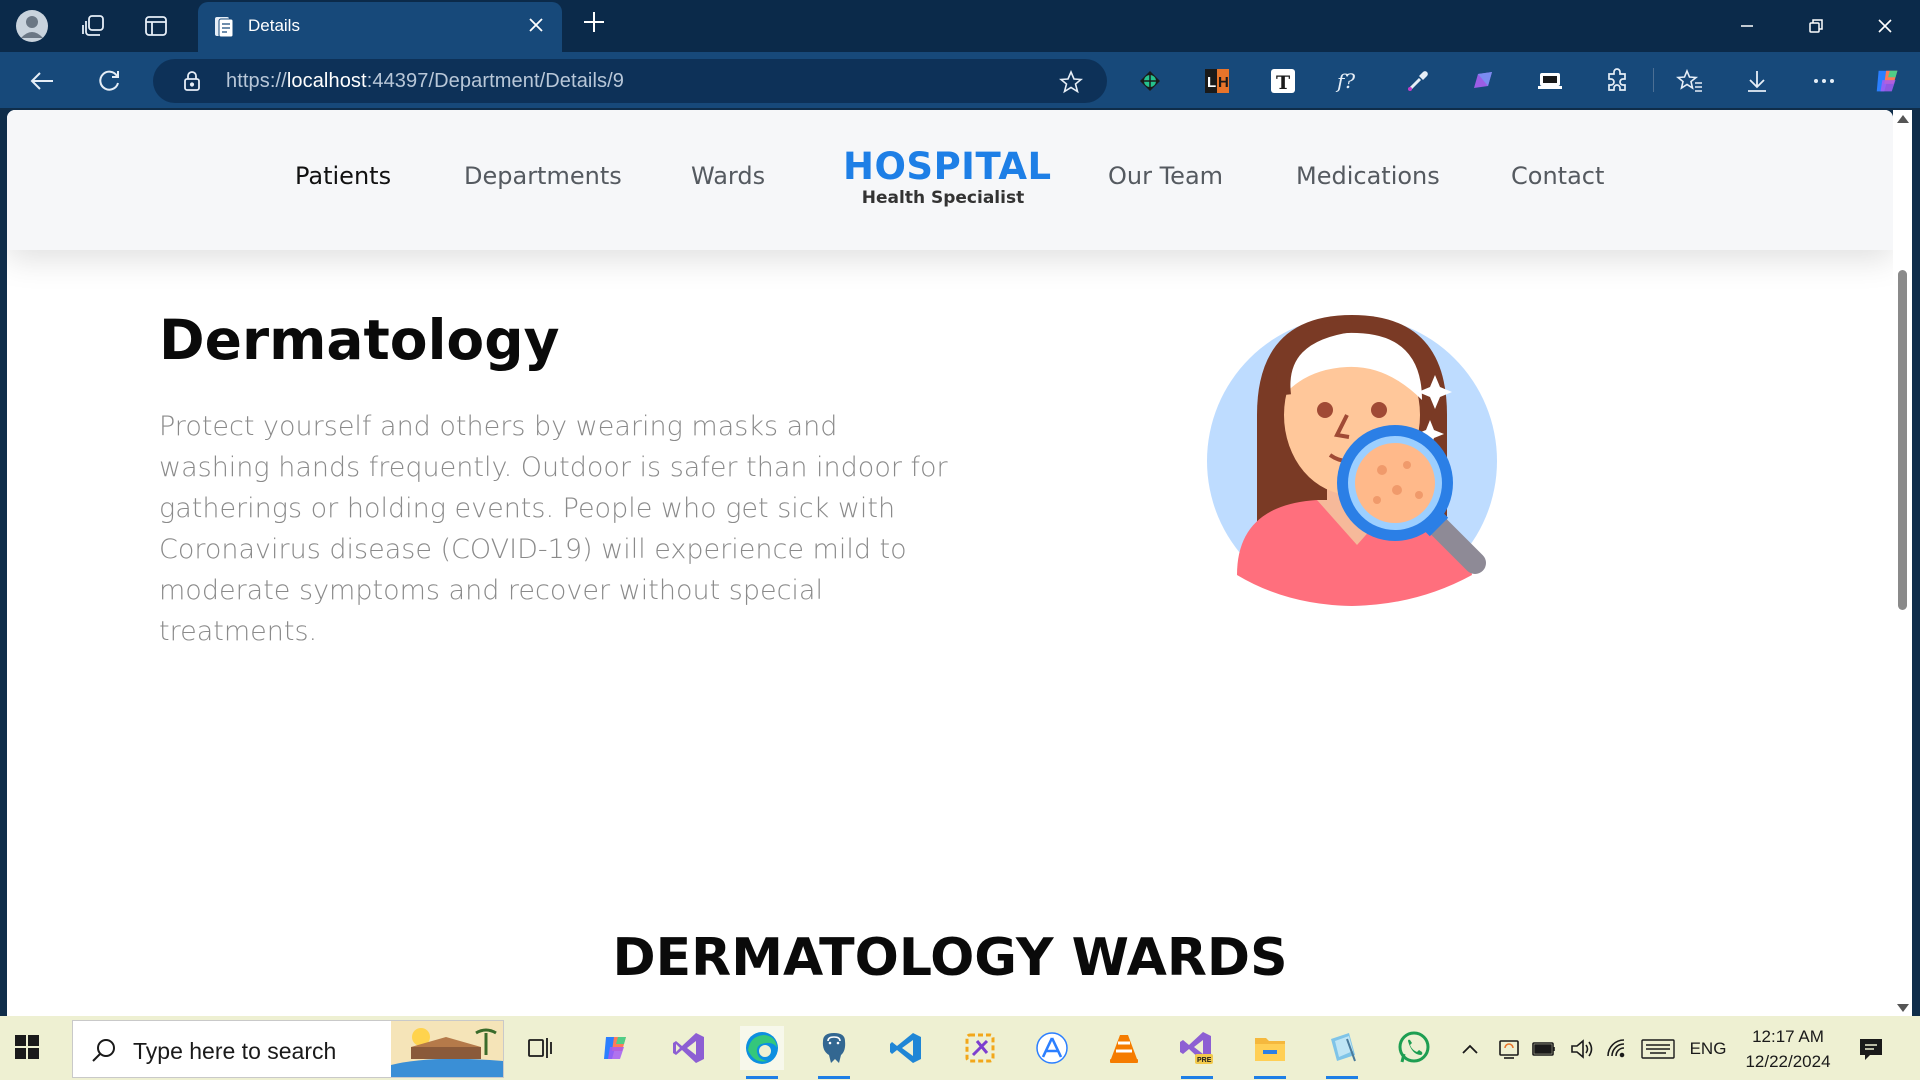  Describe the element at coordinates (616, 1048) in the screenshot. I see `copilot-app-icon` at that location.